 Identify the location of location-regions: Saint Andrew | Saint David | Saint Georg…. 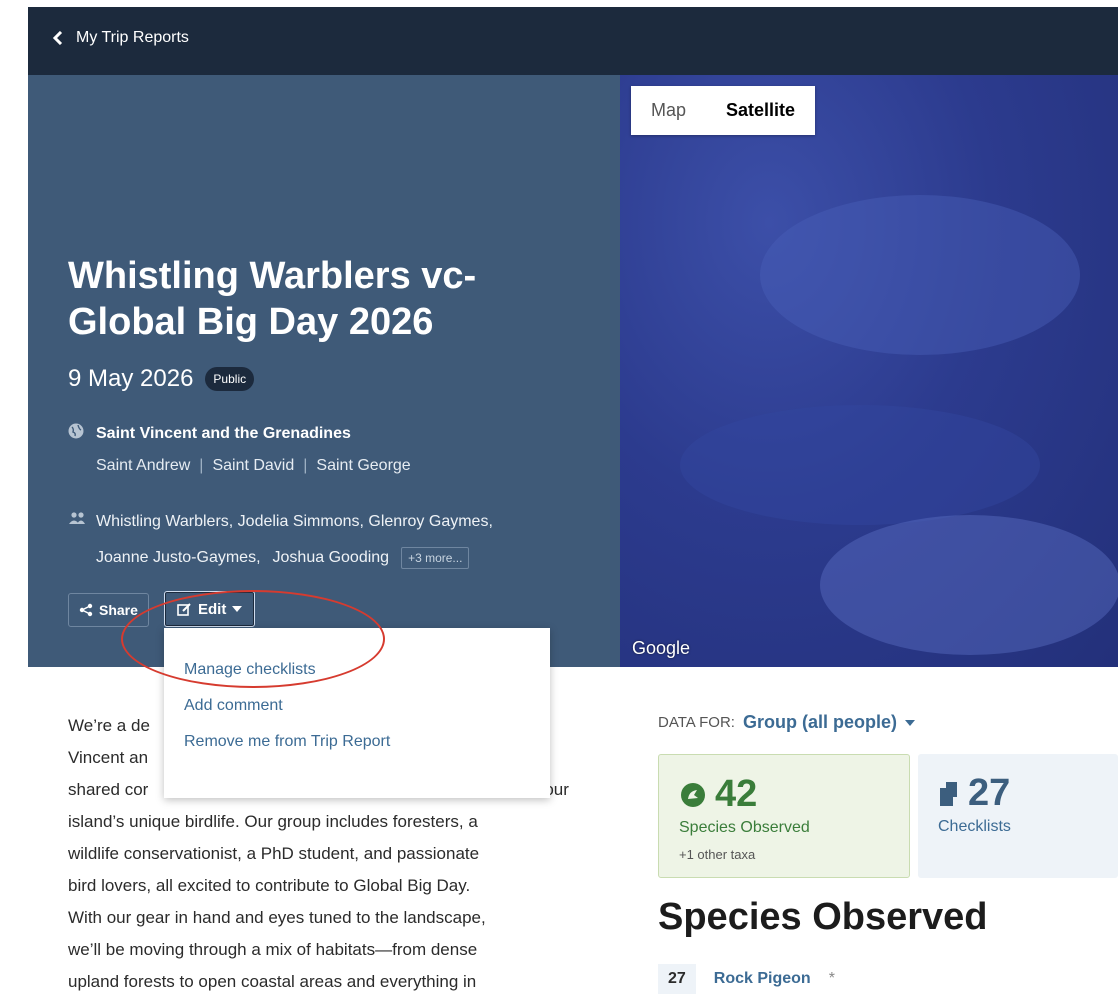
(253, 466).